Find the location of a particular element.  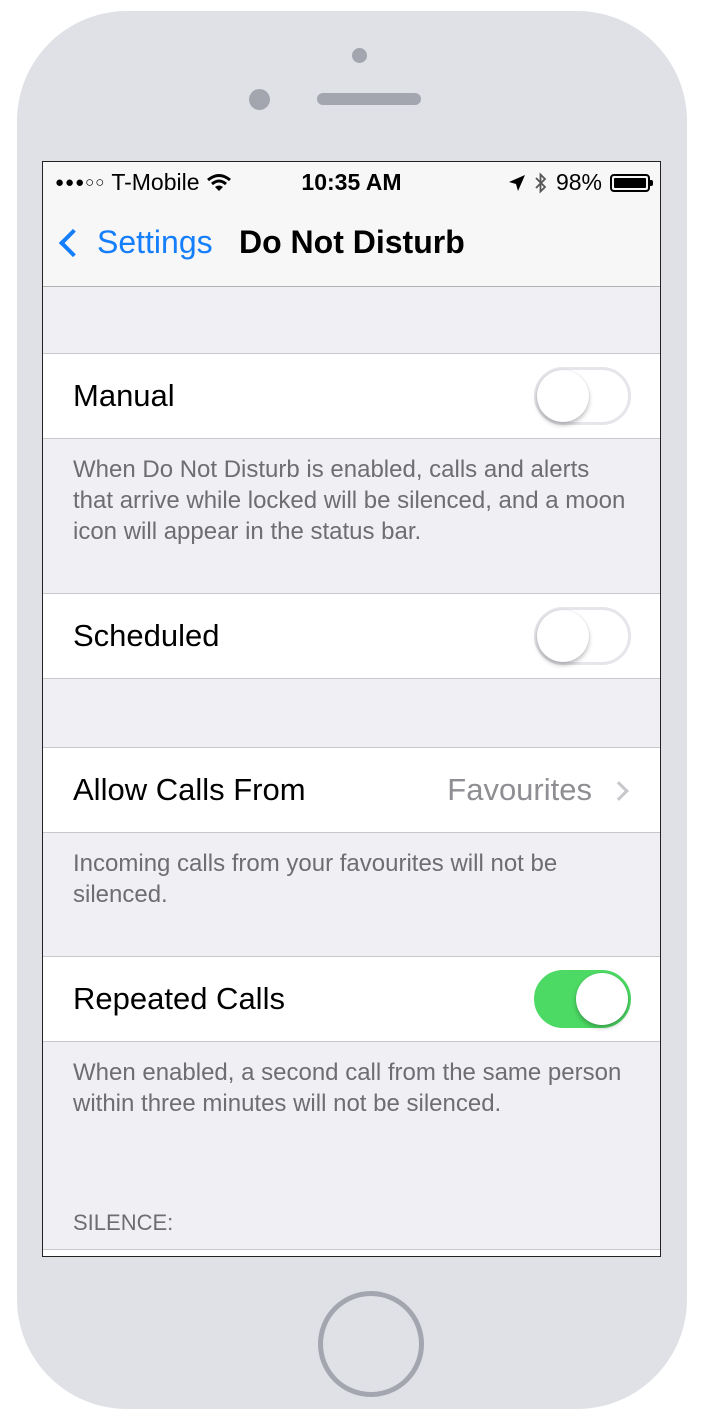

back-button: Settings is located at coordinates (135, 242).